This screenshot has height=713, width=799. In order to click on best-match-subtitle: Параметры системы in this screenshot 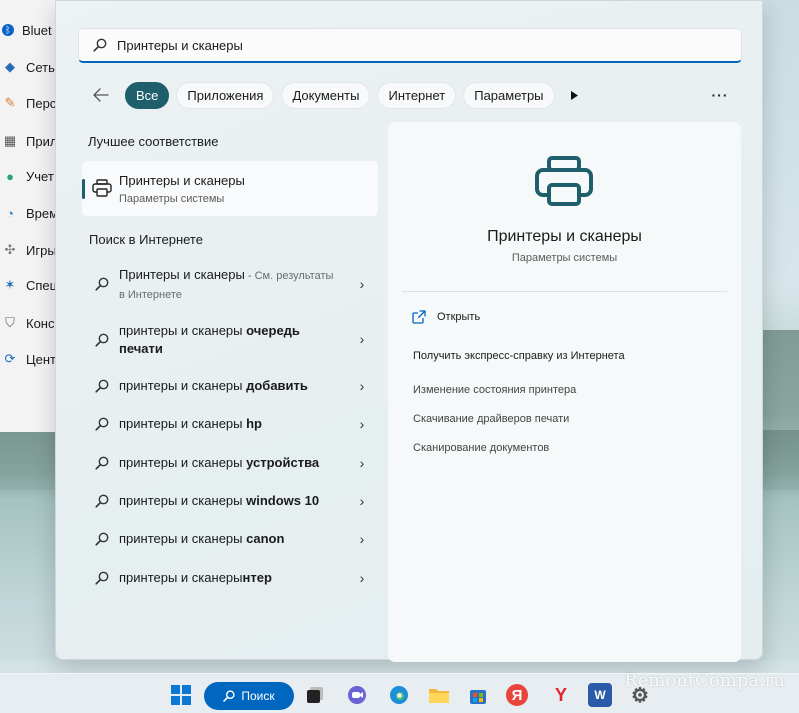, I will do `click(172, 199)`.